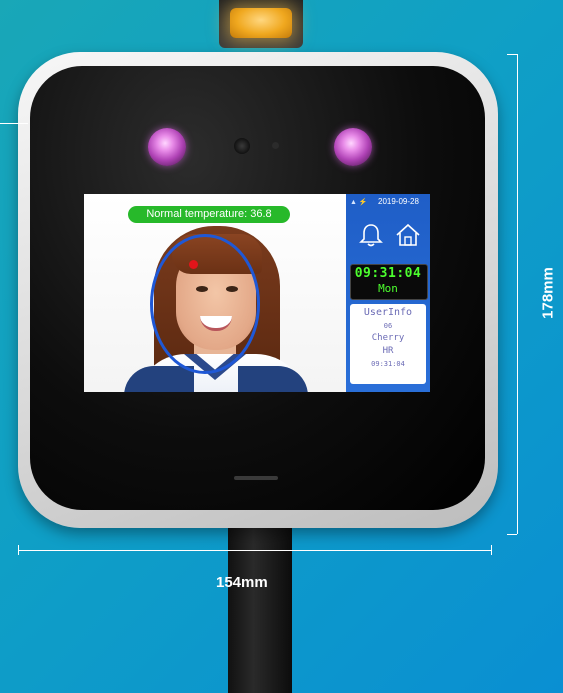  What do you see at coordinates (388, 364) in the screenshot?
I see `user-check-time: 09:31:04` at bounding box center [388, 364].